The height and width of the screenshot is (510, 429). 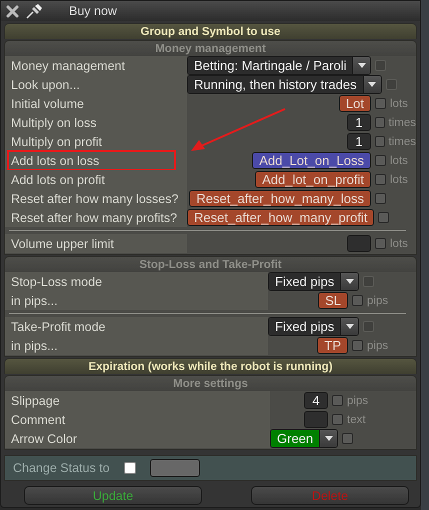 I want to click on value-tag: Reset_after_how_many_profit, so click(x=280, y=217).